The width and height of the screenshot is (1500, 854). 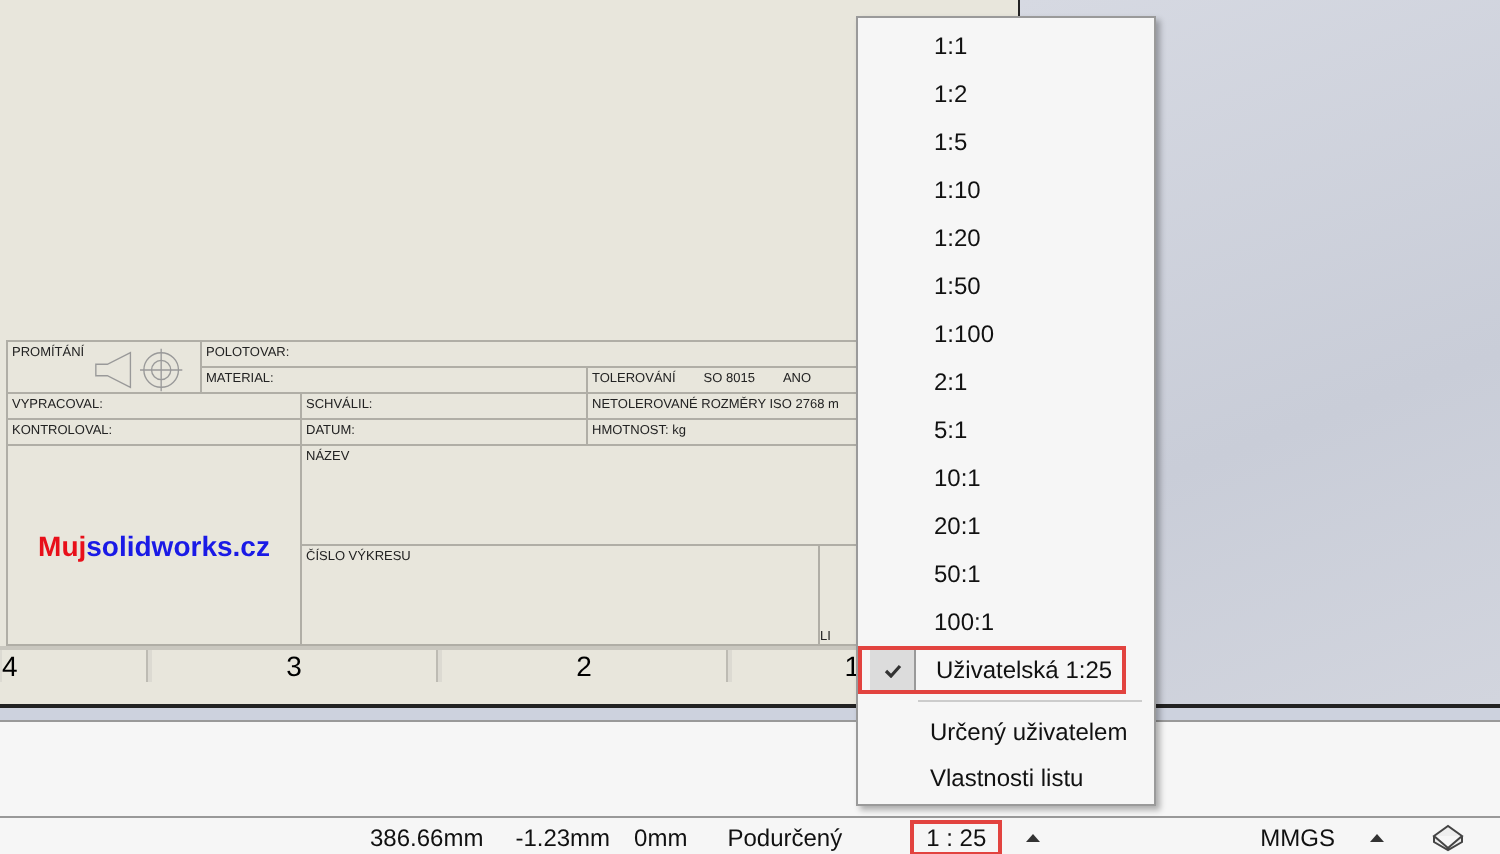 I want to click on sheet-scale: 1 : 25, so click(x=956, y=836).